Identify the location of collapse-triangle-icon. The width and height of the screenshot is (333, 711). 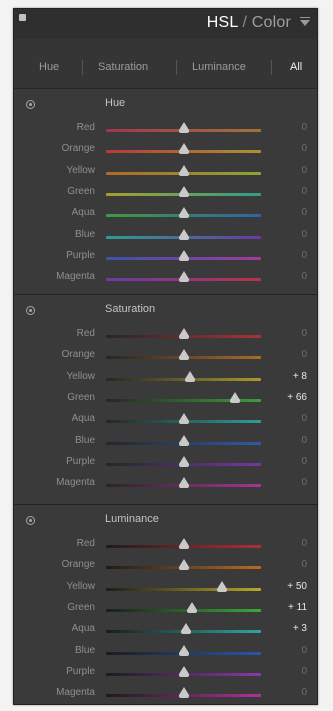
(305, 21).